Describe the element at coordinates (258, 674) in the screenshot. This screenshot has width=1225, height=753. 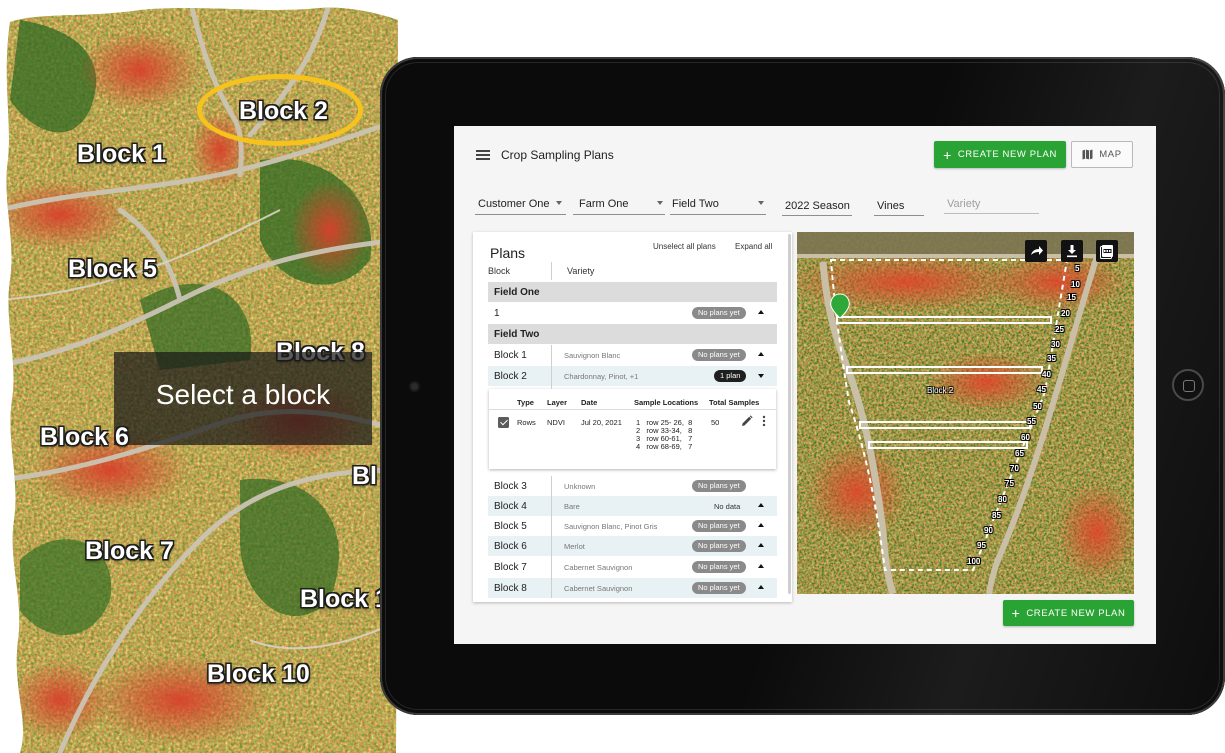
I see `aerial-label-block-10: Block 10` at that location.